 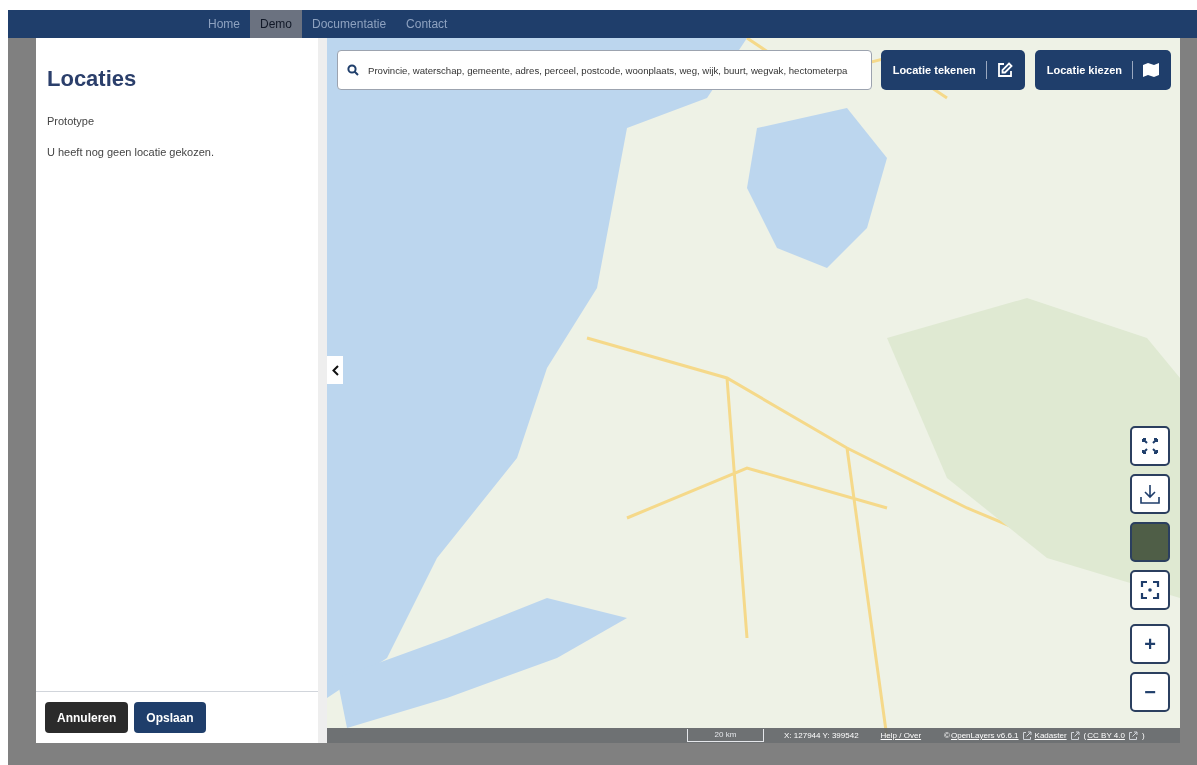 What do you see at coordinates (92, 79) in the screenshot?
I see `panel-title: Locaties` at bounding box center [92, 79].